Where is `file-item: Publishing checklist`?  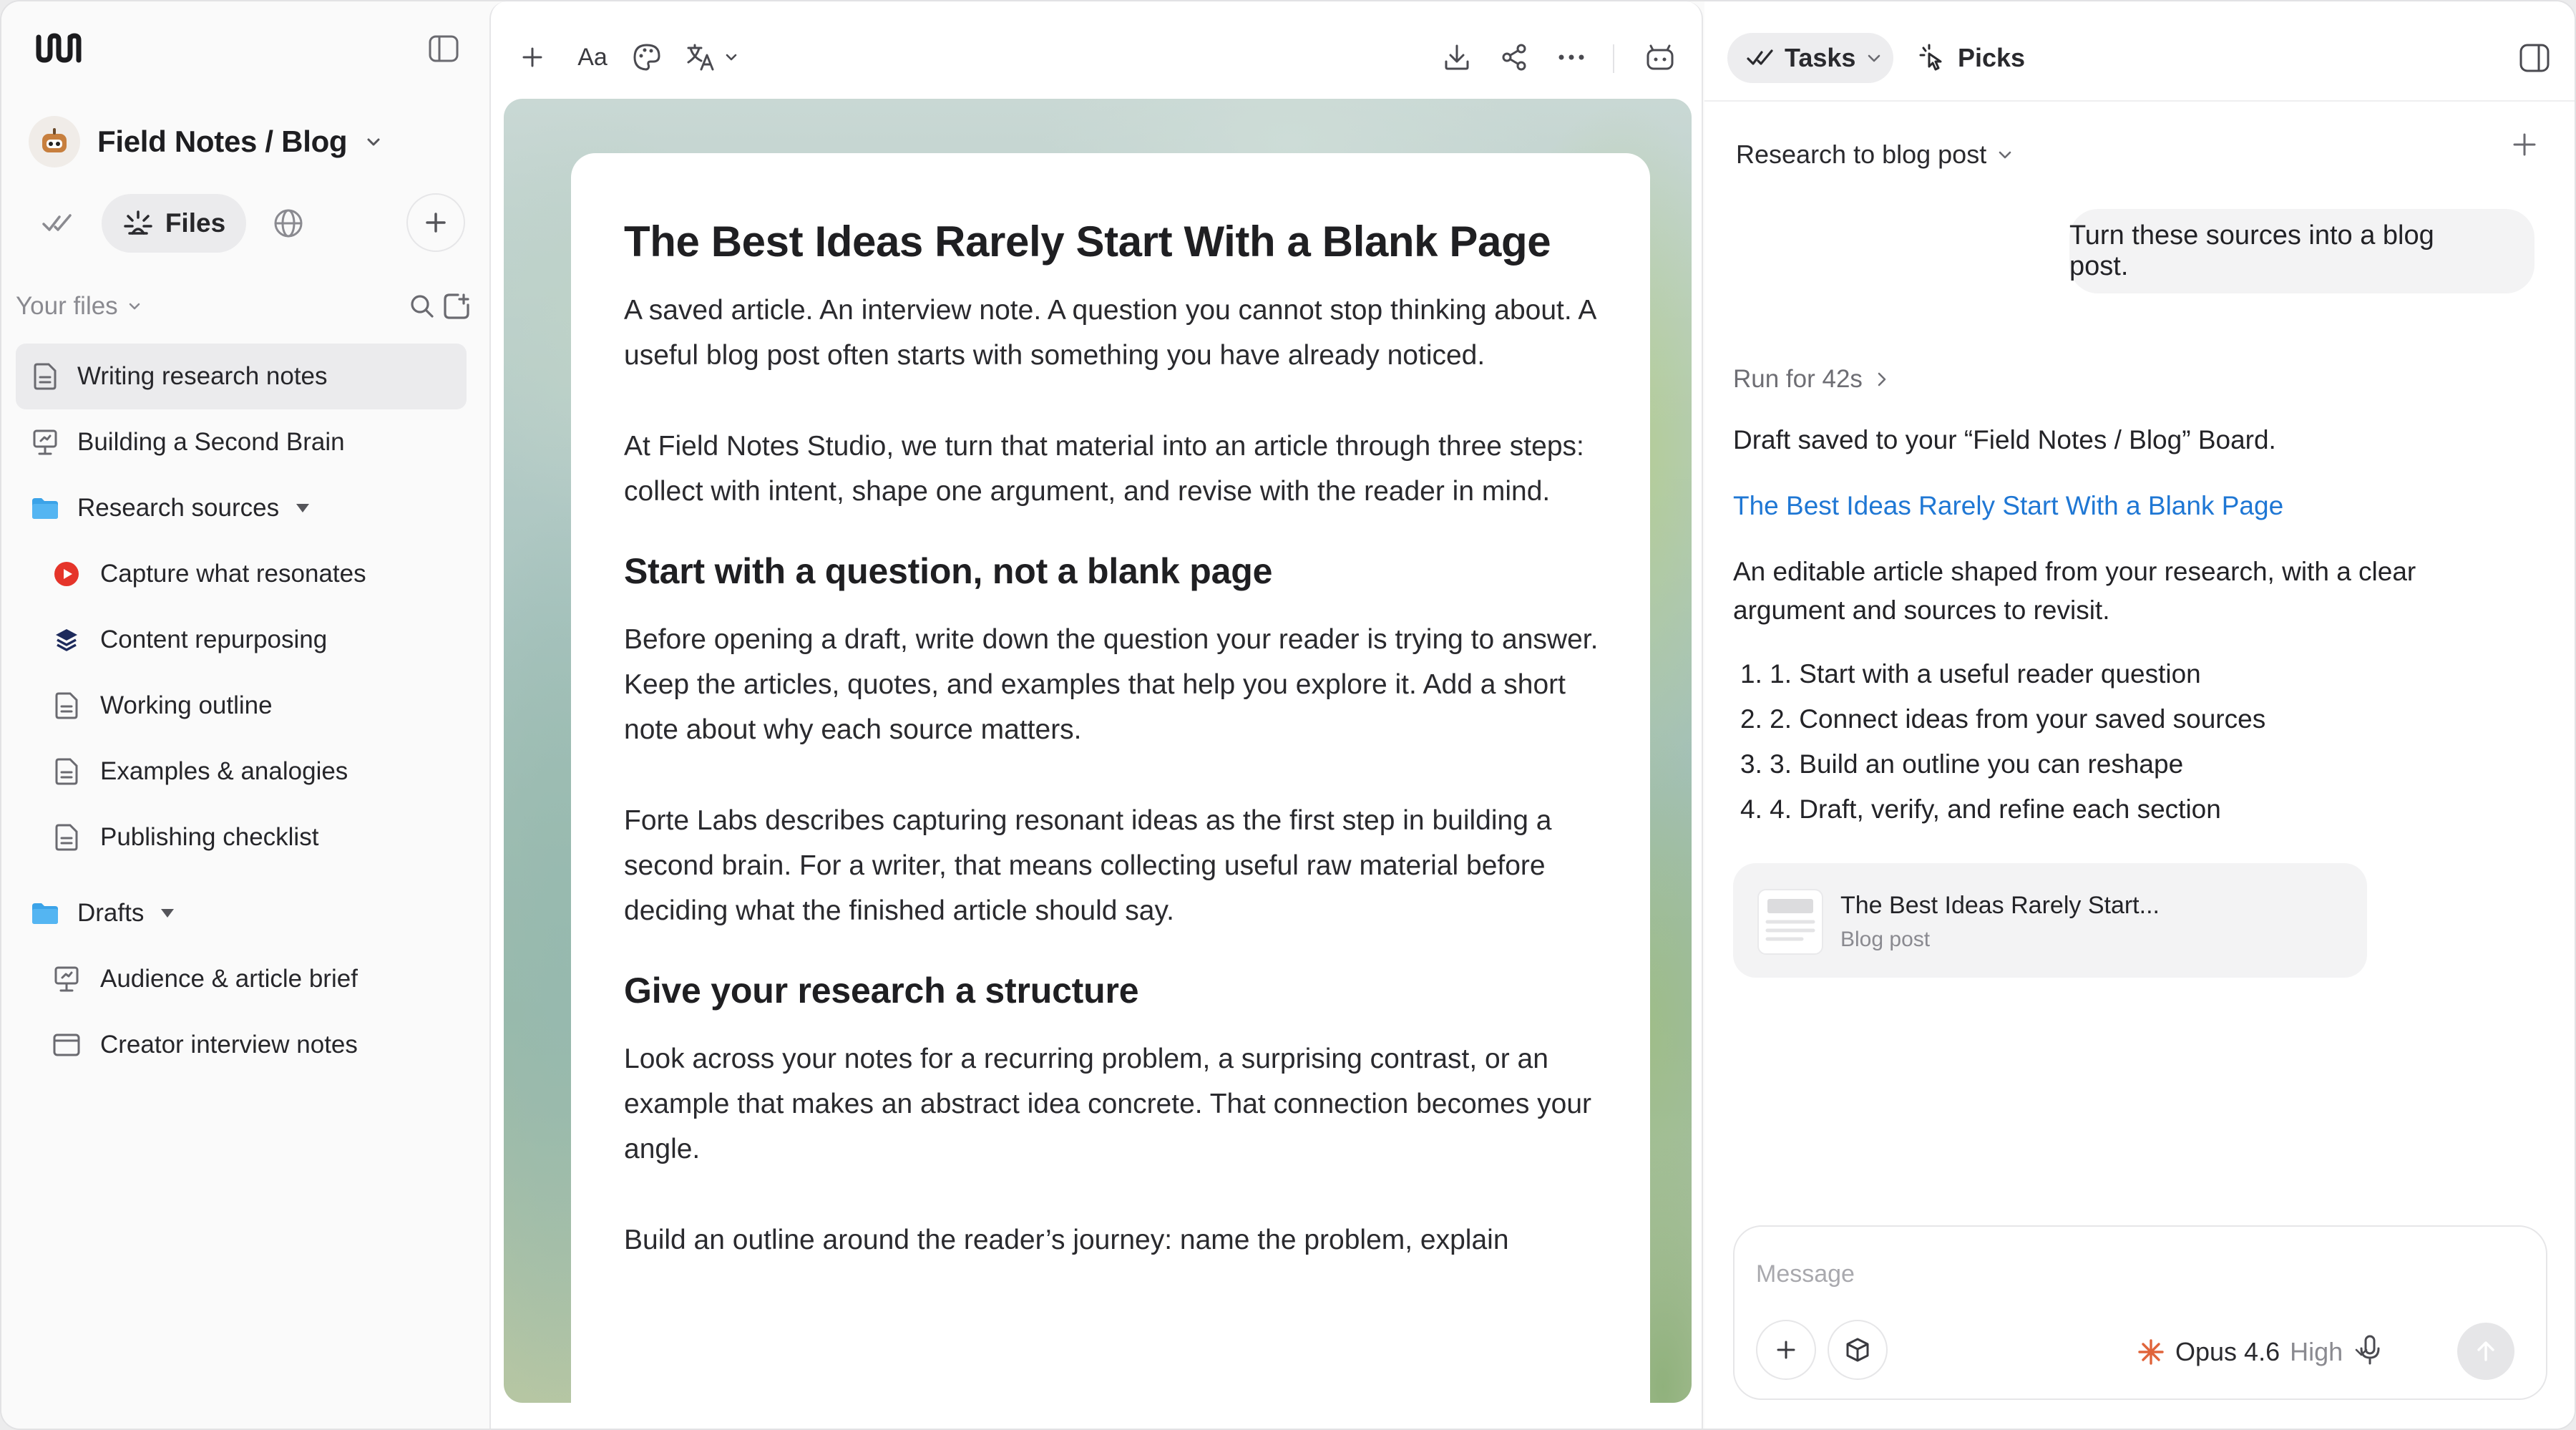
file-item: Publishing checklist is located at coordinates (241, 837).